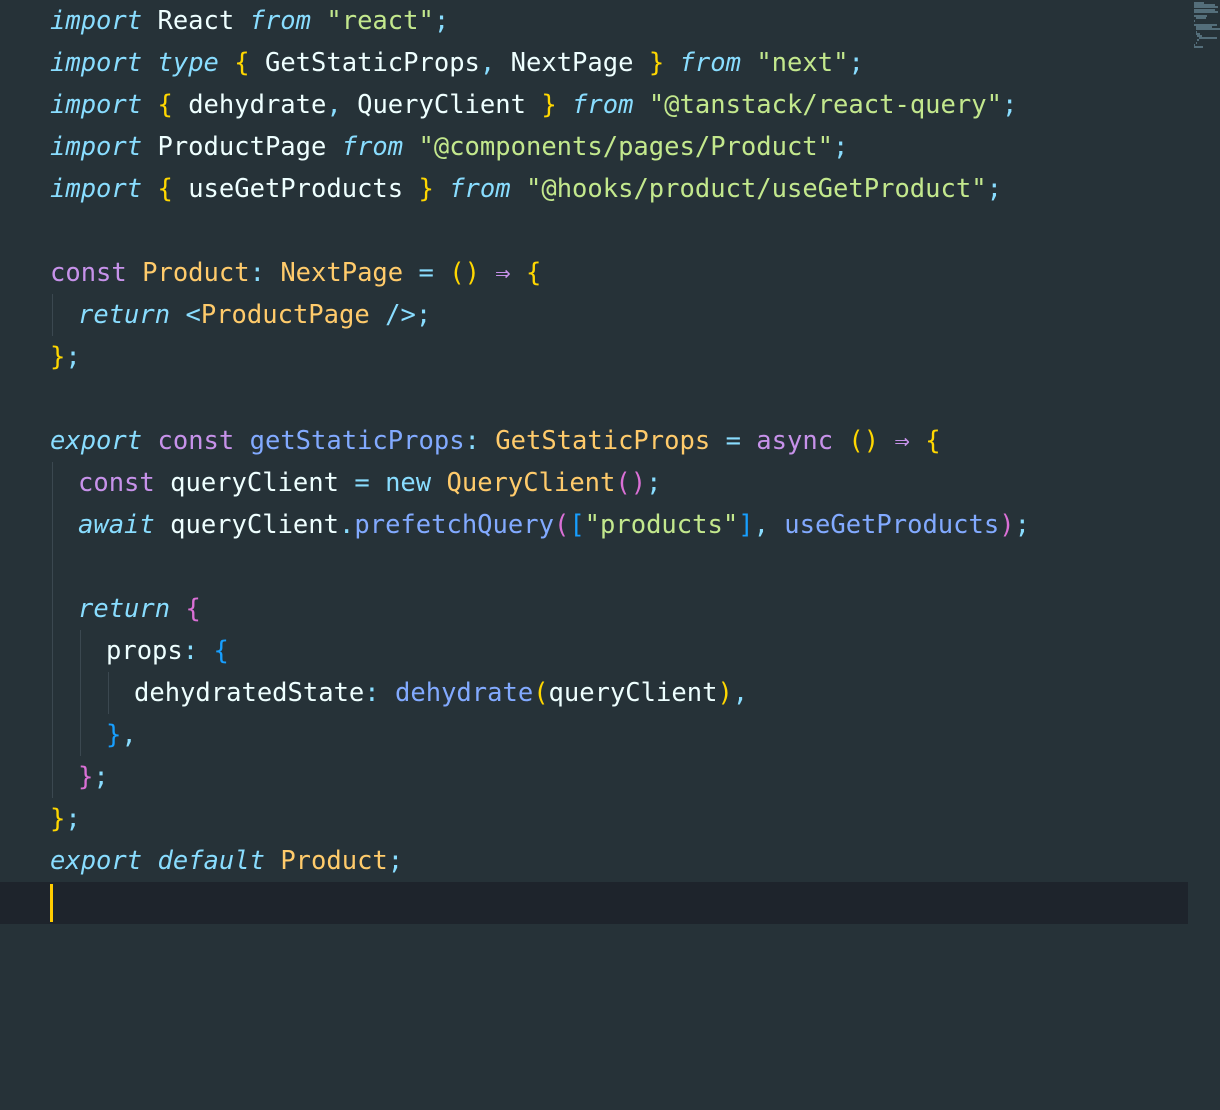  Describe the element at coordinates (196, 21) in the screenshot. I see `code-token: React` at that location.